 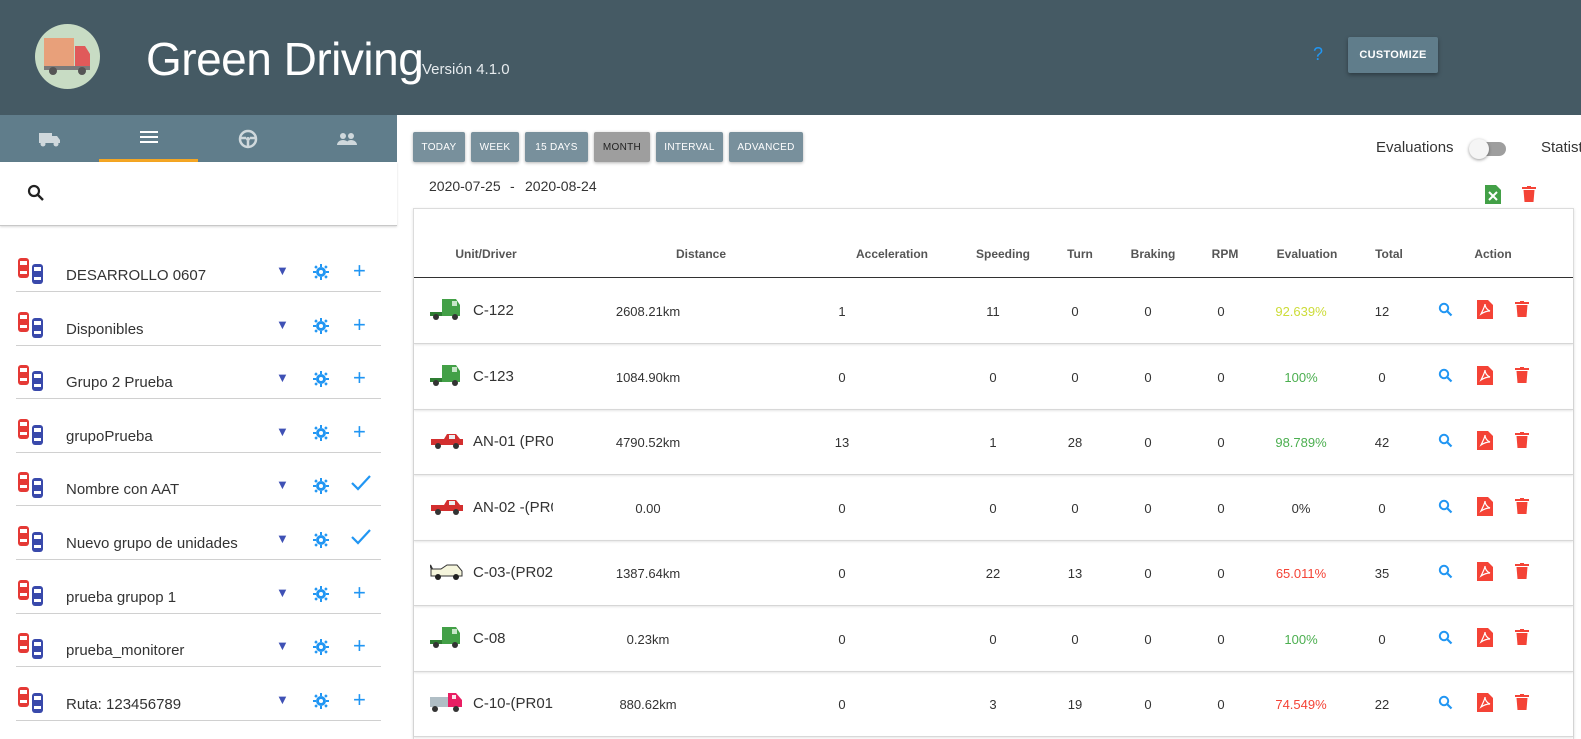 What do you see at coordinates (766, 147) in the screenshot?
I see `period-advanced-button: ADVANCED` at bounding box center [766, 147].